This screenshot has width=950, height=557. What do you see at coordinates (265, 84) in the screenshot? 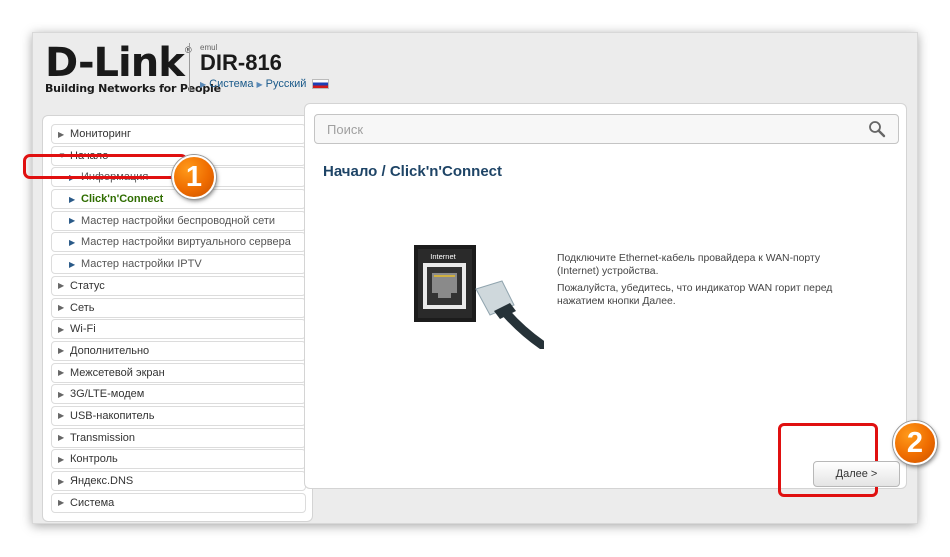
I see `breadcrumb: ▶ Система ▶ Русский` at bounding box center [265, 84].